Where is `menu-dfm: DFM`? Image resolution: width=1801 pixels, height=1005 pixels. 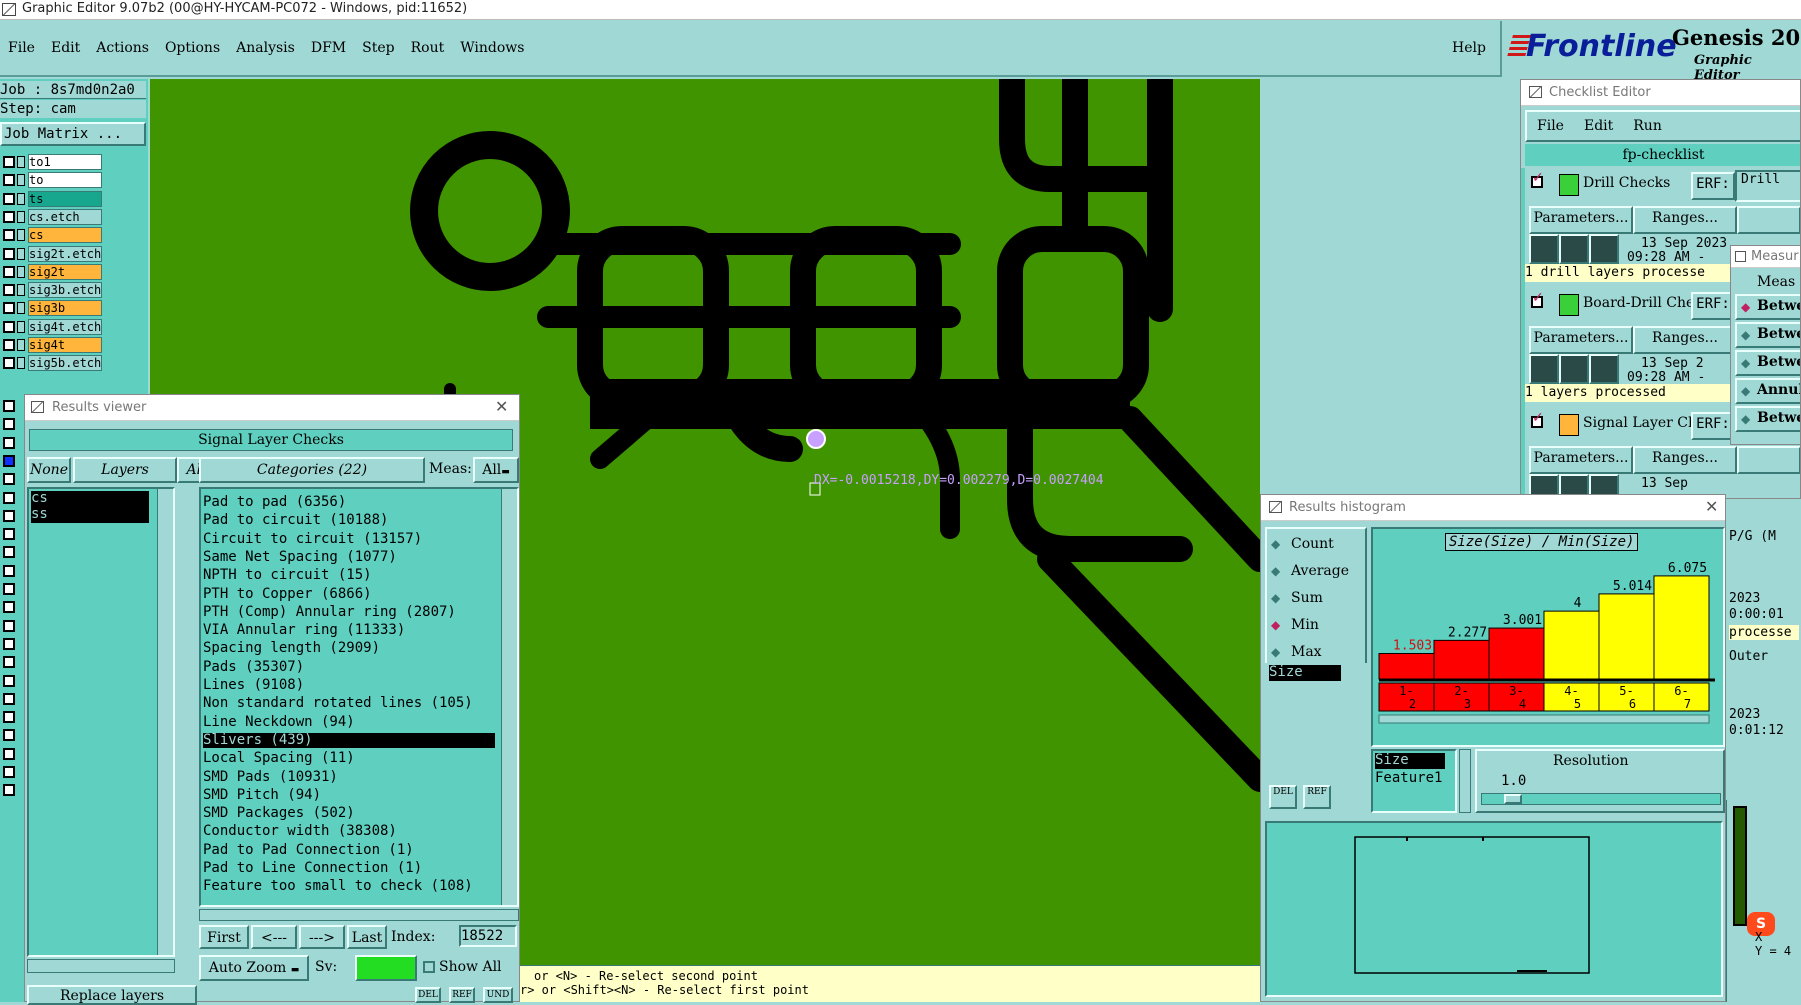
menu-dfm: DFM is located at coordinates (328, 48).